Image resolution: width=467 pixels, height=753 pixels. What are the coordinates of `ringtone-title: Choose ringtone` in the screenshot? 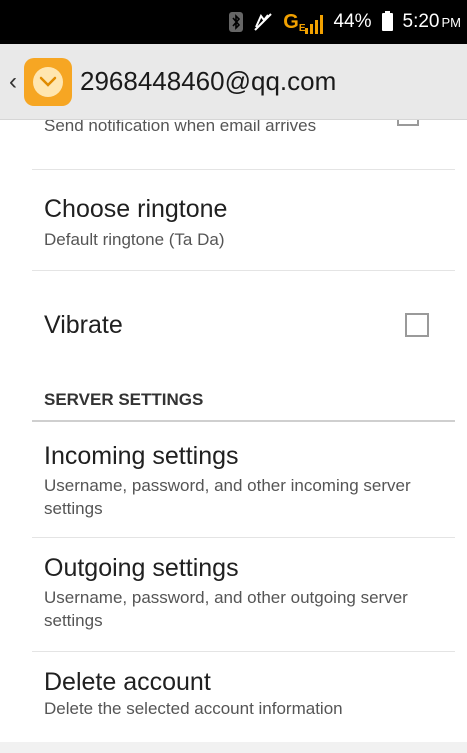 It's located at (136, 209).